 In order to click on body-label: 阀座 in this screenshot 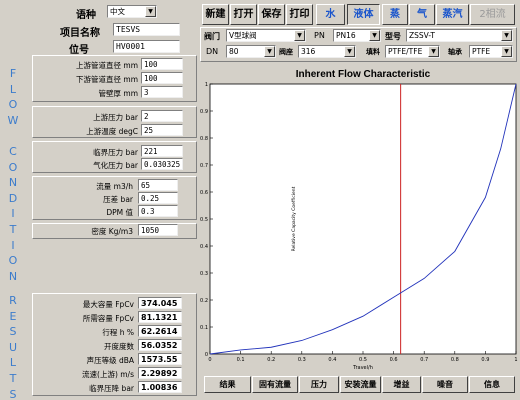, I will do `click(286, 52)`.